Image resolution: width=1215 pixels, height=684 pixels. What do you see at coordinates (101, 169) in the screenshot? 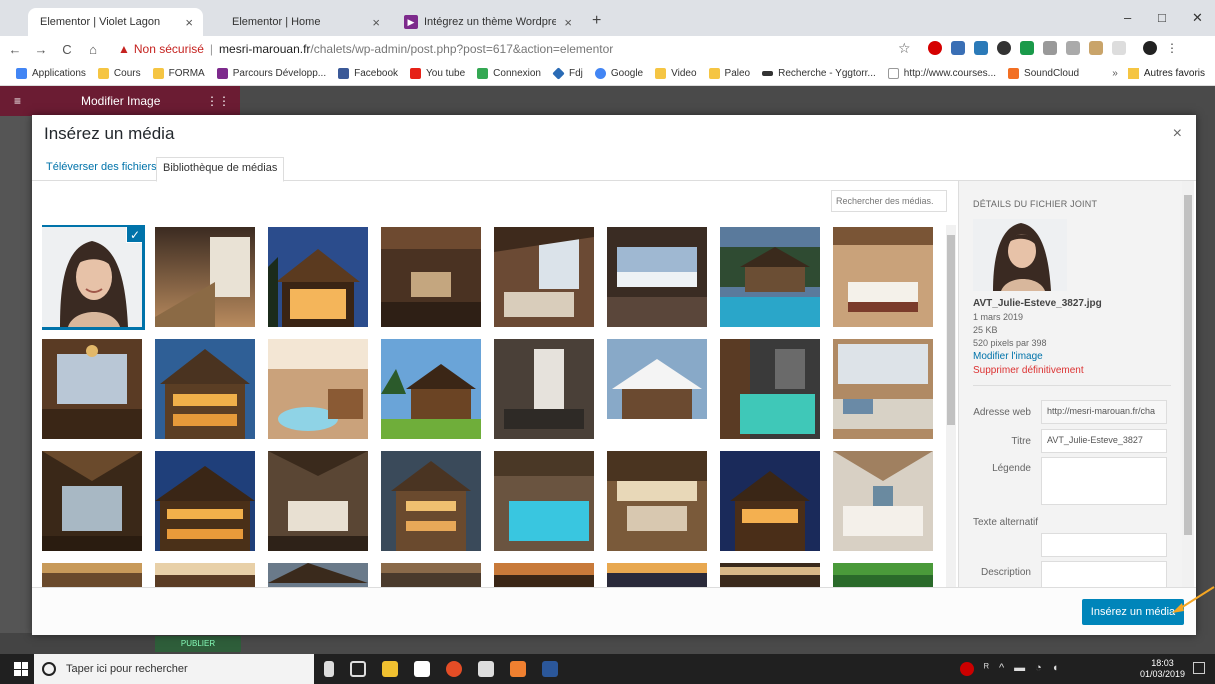
I see `tab-upload-files: Téléverser des fichiers` at bounding box center [101, 169].